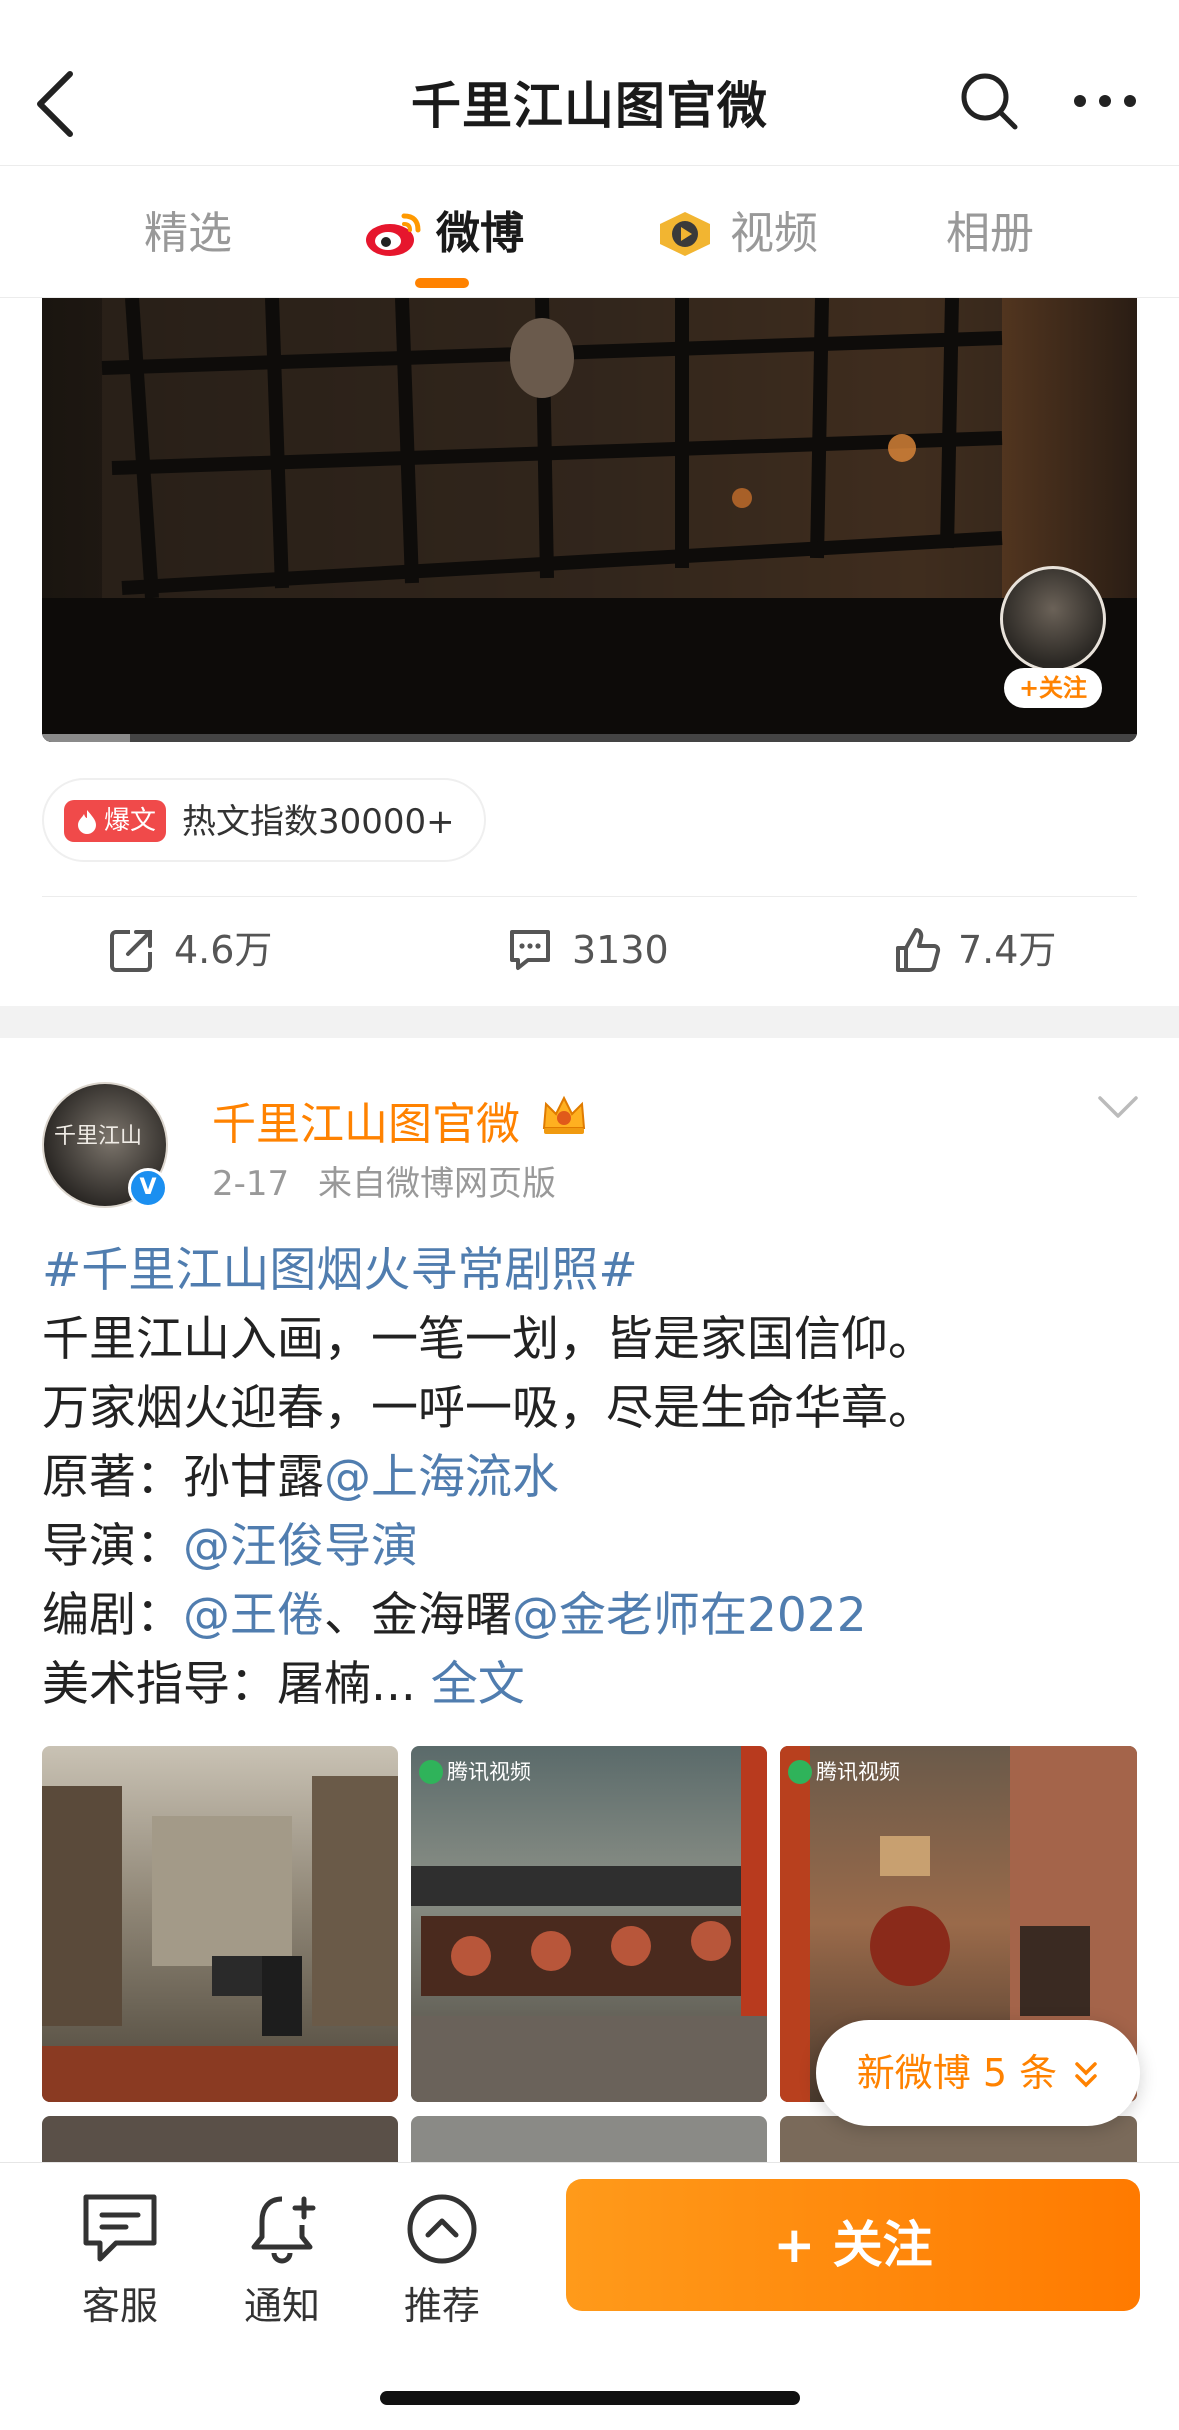 The width and height of the screenshot is (1179, 2430). I want to click on customer-service-button: 客服, so click(120, 2260).